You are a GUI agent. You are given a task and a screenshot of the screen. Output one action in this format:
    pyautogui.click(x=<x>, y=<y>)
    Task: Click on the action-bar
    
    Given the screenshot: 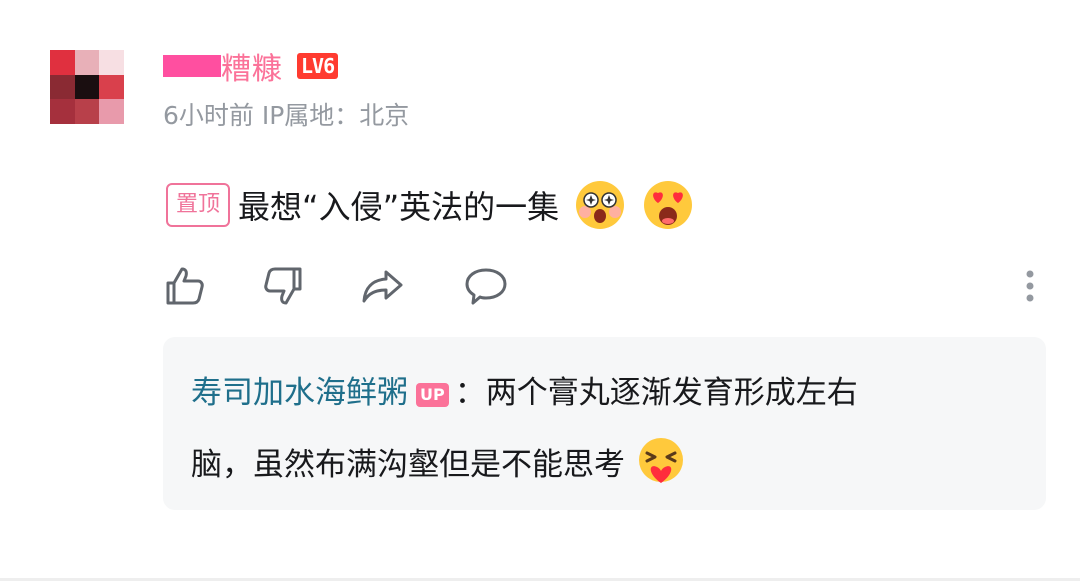 What is the action you would take?
    pyautogui.click(x=600, y=287)
    